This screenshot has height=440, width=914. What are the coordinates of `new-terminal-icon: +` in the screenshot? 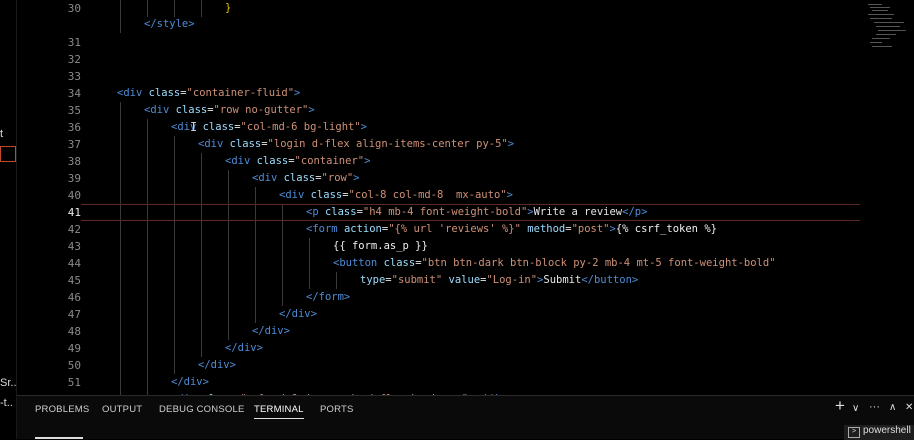 It's located at (840, 406).